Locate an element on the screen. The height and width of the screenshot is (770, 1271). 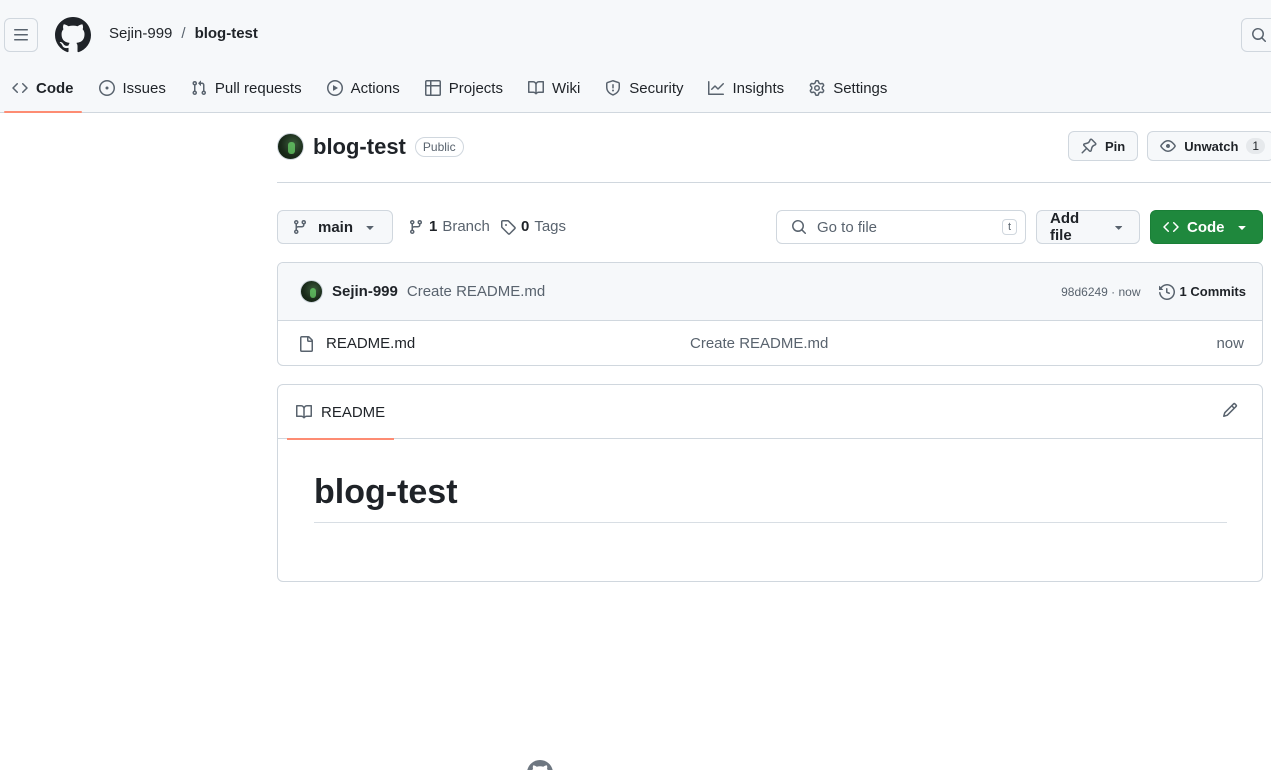
tag-icon is located at coordinates (508, 227).